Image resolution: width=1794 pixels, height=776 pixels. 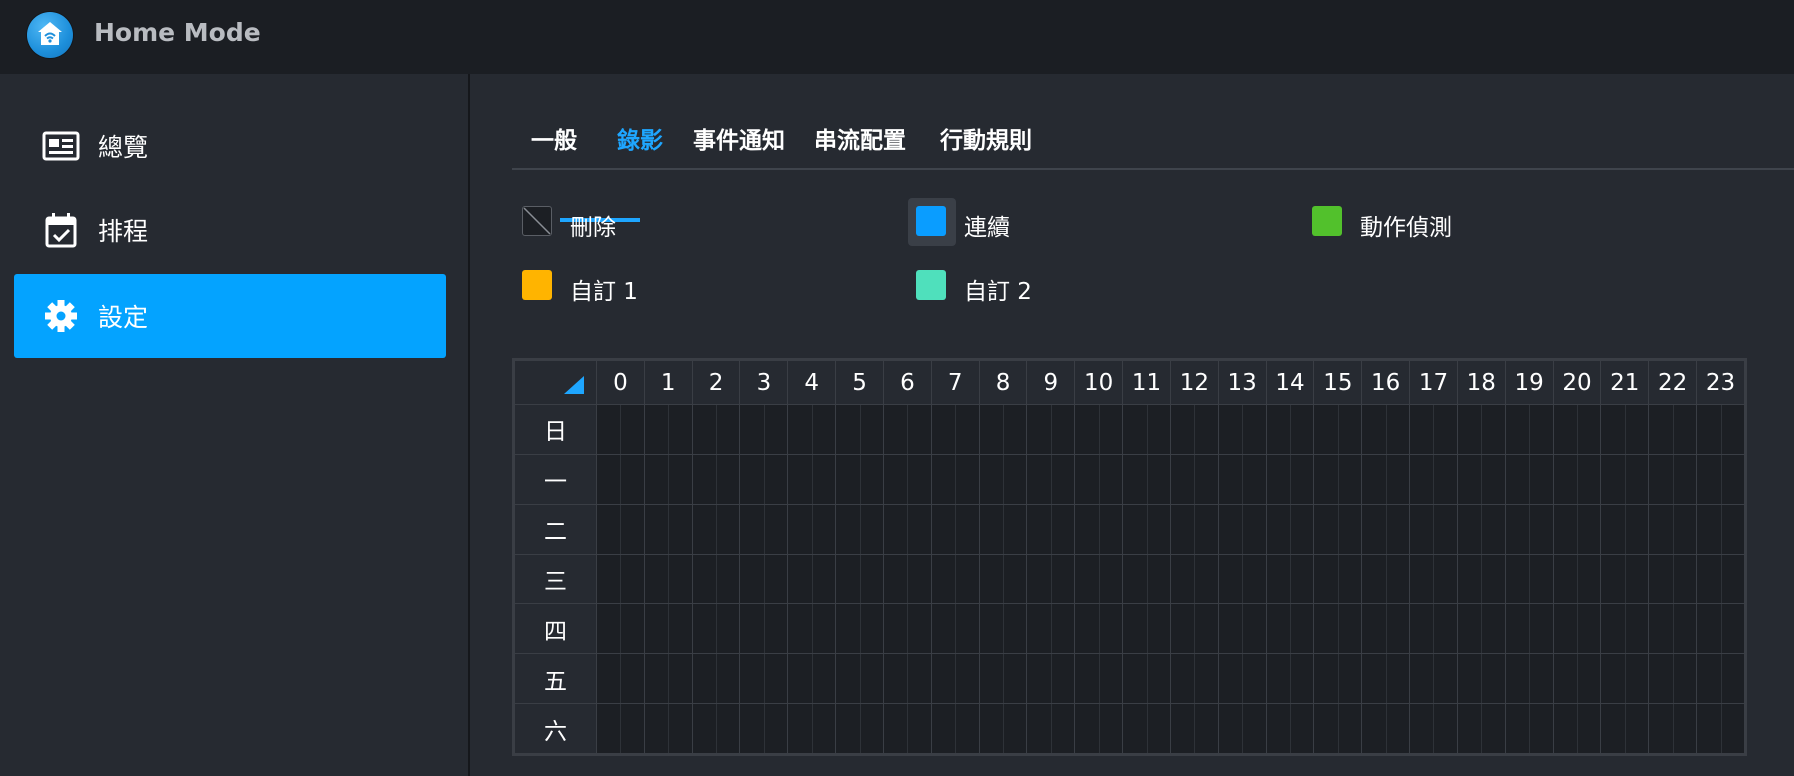 What do you see at coordinates (555, 529) in the screenshot?
I see `day-header: 二` at bounding box center [555, 529].